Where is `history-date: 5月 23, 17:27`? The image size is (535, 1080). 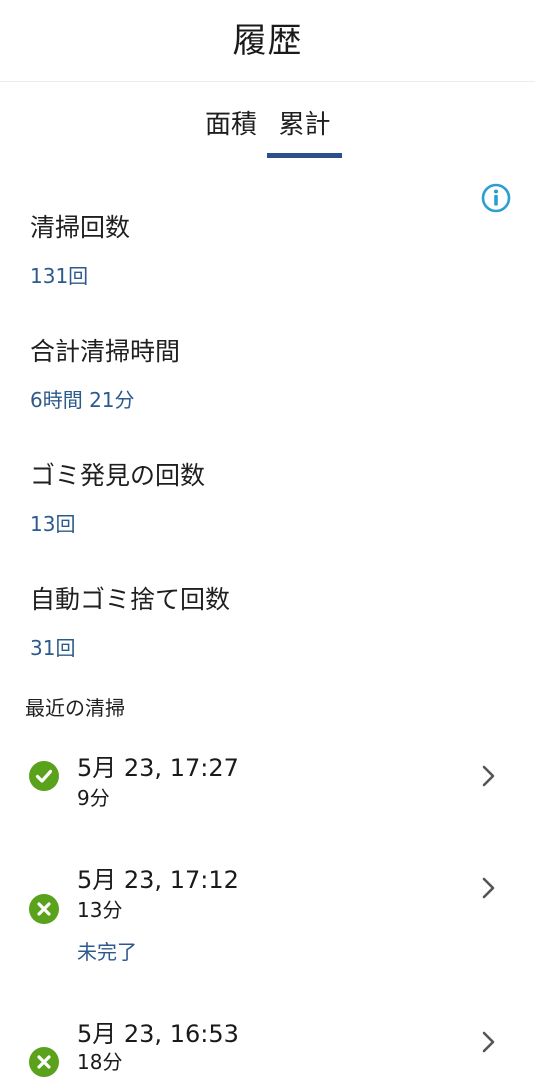
history-date: 5月 23, 17:27 is located at coordinates (158, 768).